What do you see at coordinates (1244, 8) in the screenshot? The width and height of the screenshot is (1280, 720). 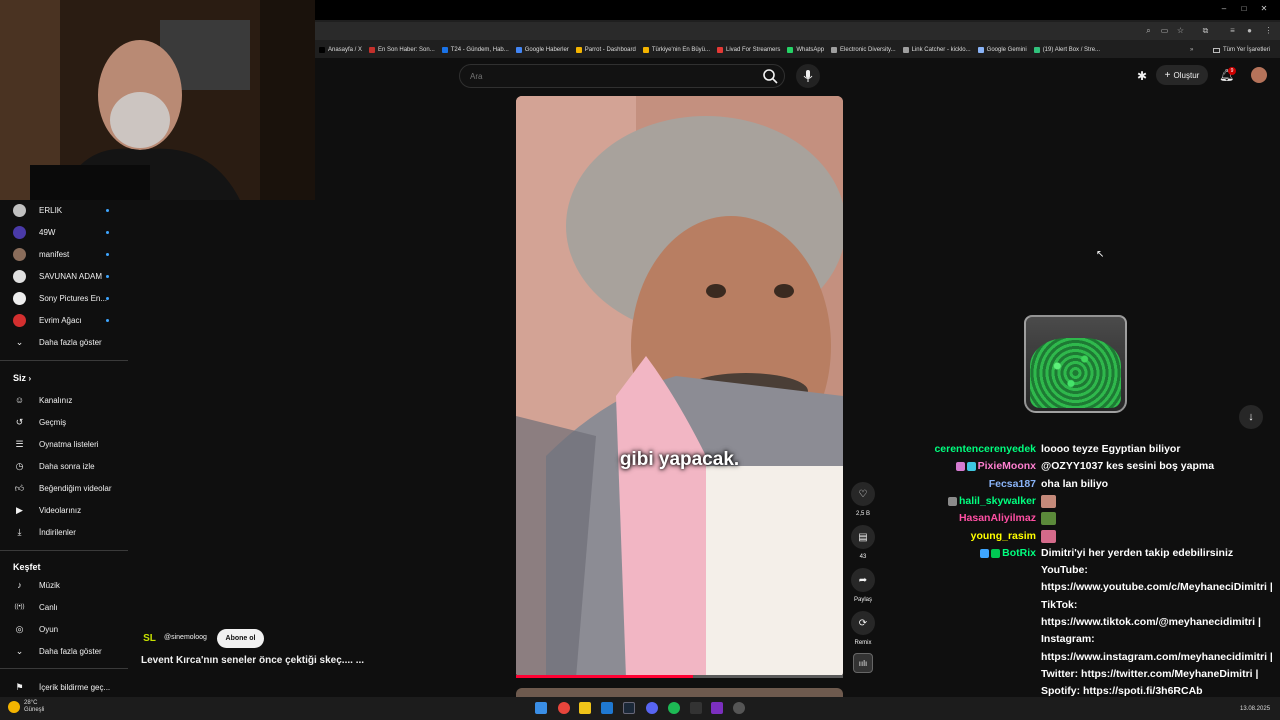 I see `maximize-icon: □` at bounding box center [1244, 8].